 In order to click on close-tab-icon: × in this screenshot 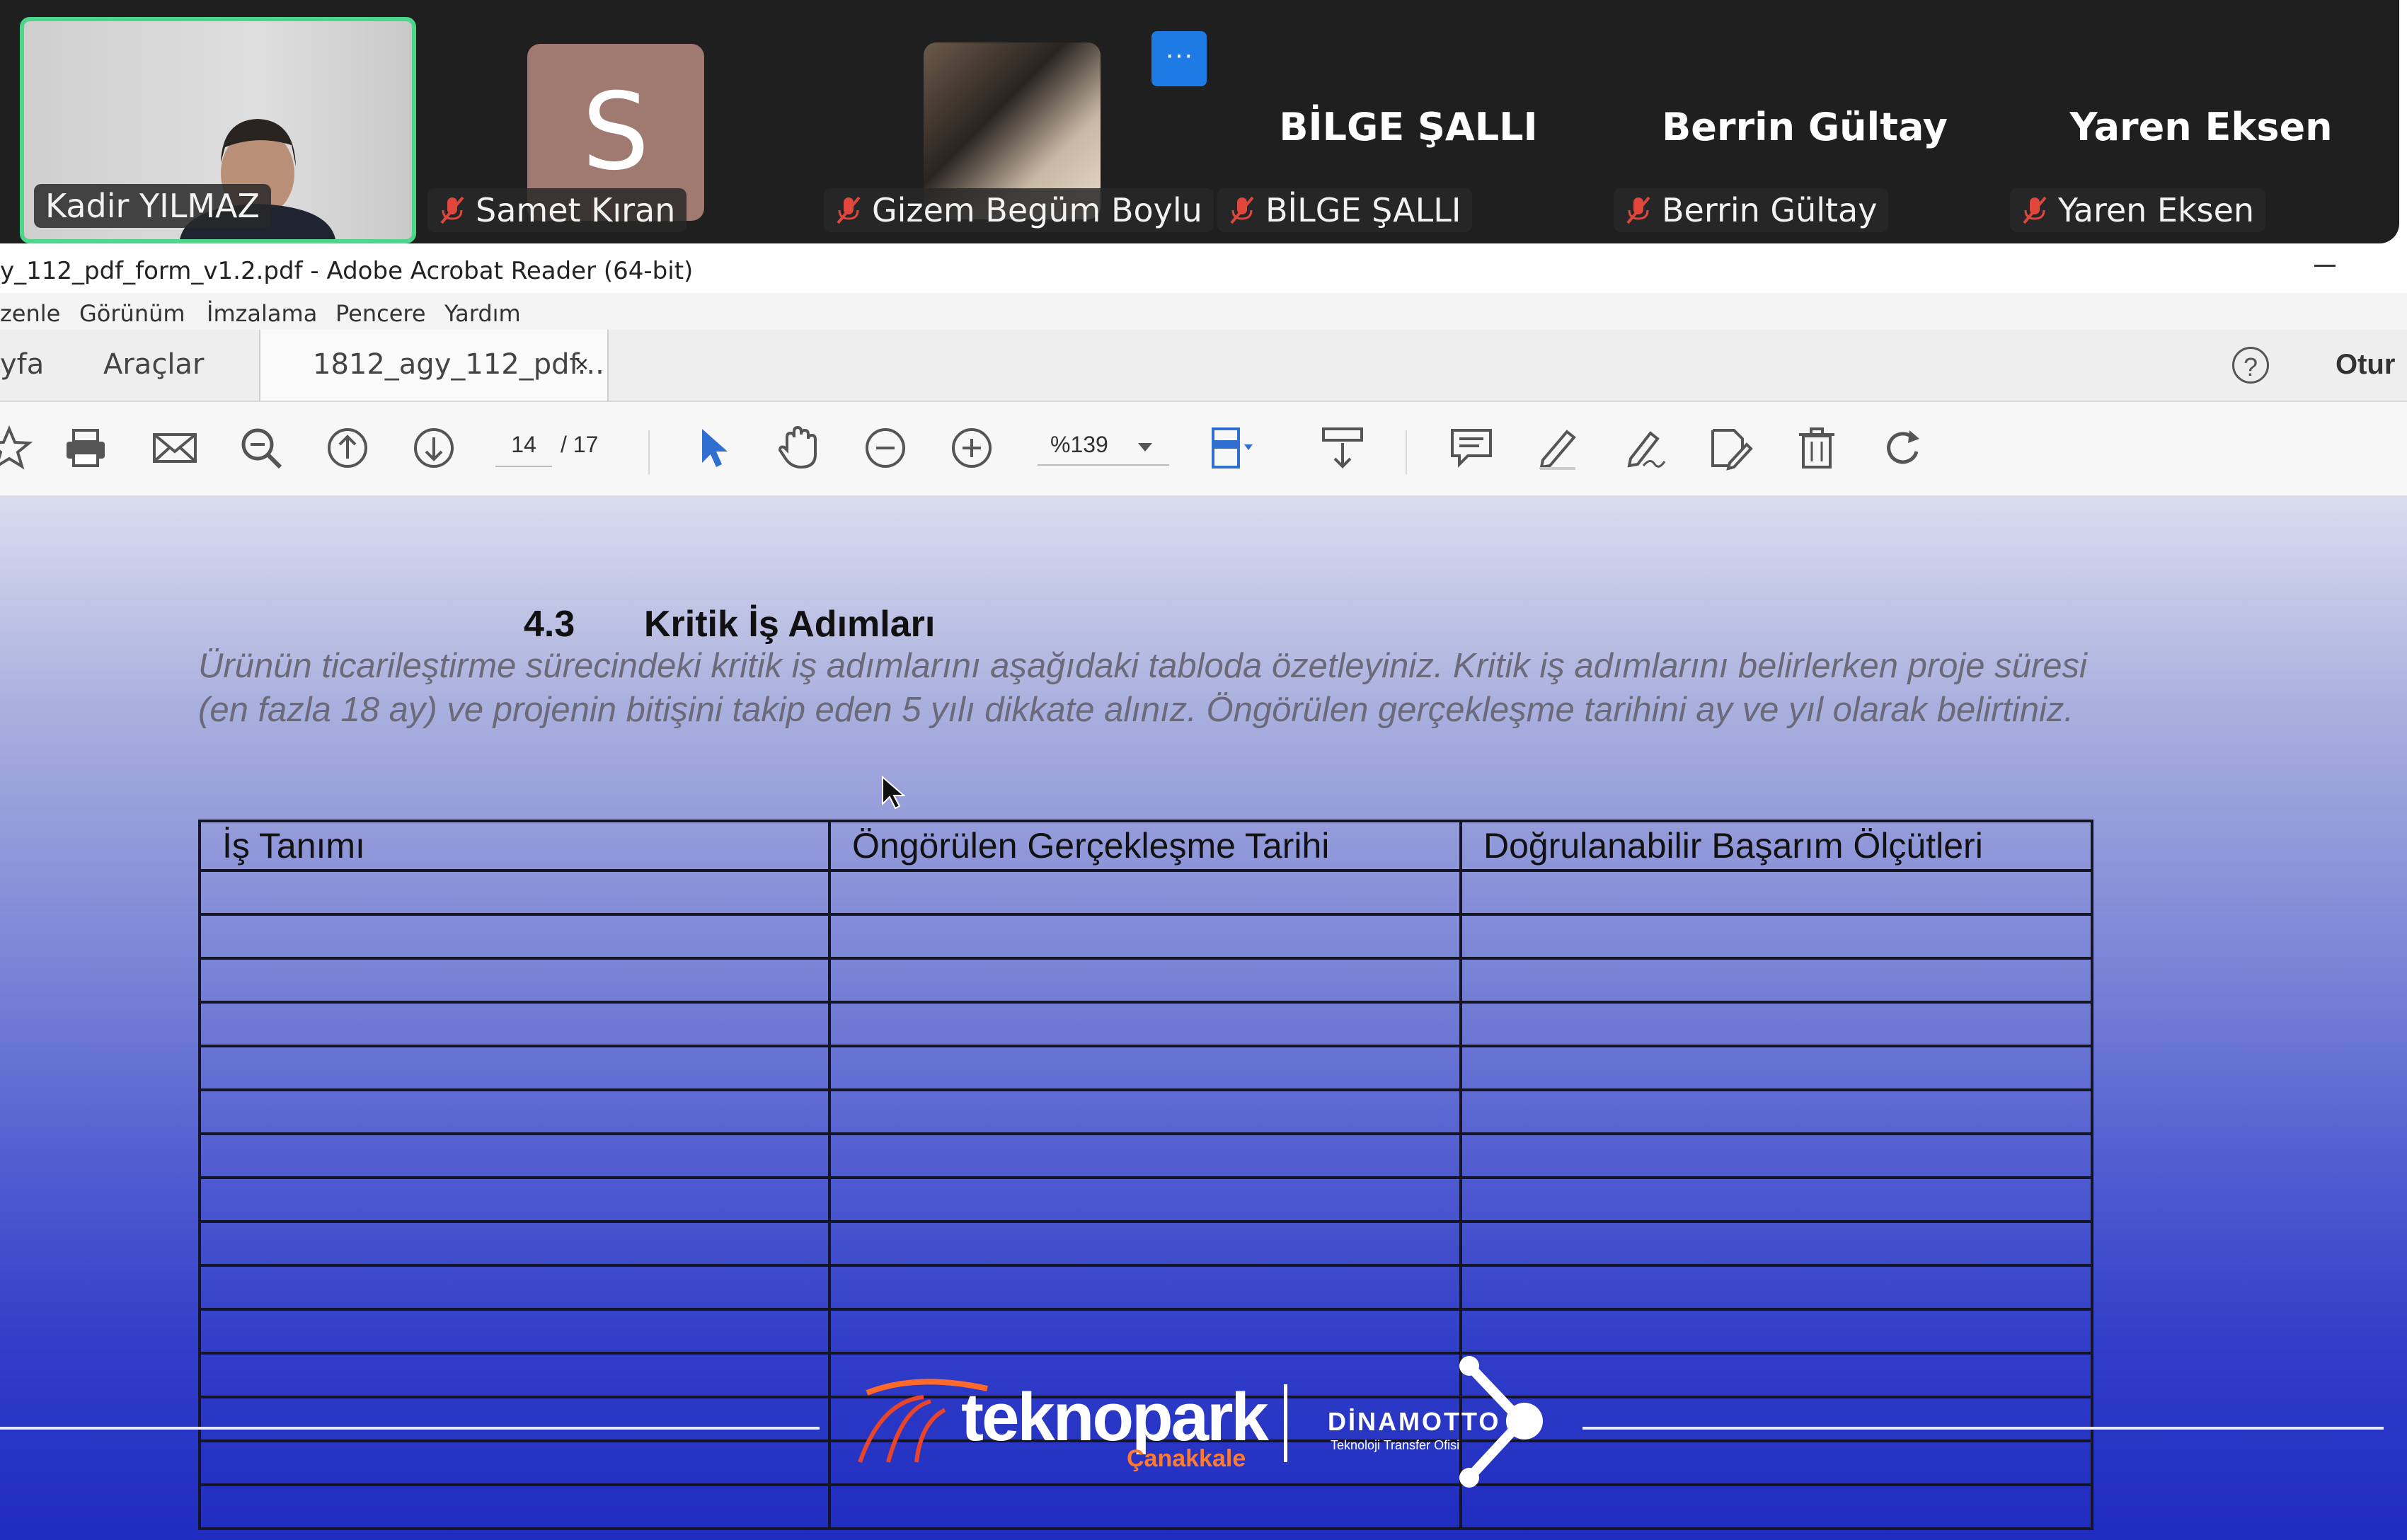, I will do `click(582, 364)`.